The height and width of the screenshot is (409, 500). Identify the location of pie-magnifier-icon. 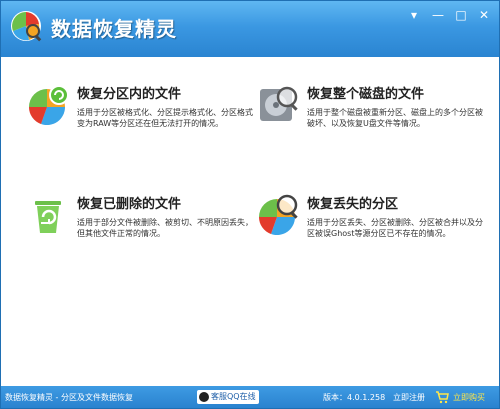
(278, 215).